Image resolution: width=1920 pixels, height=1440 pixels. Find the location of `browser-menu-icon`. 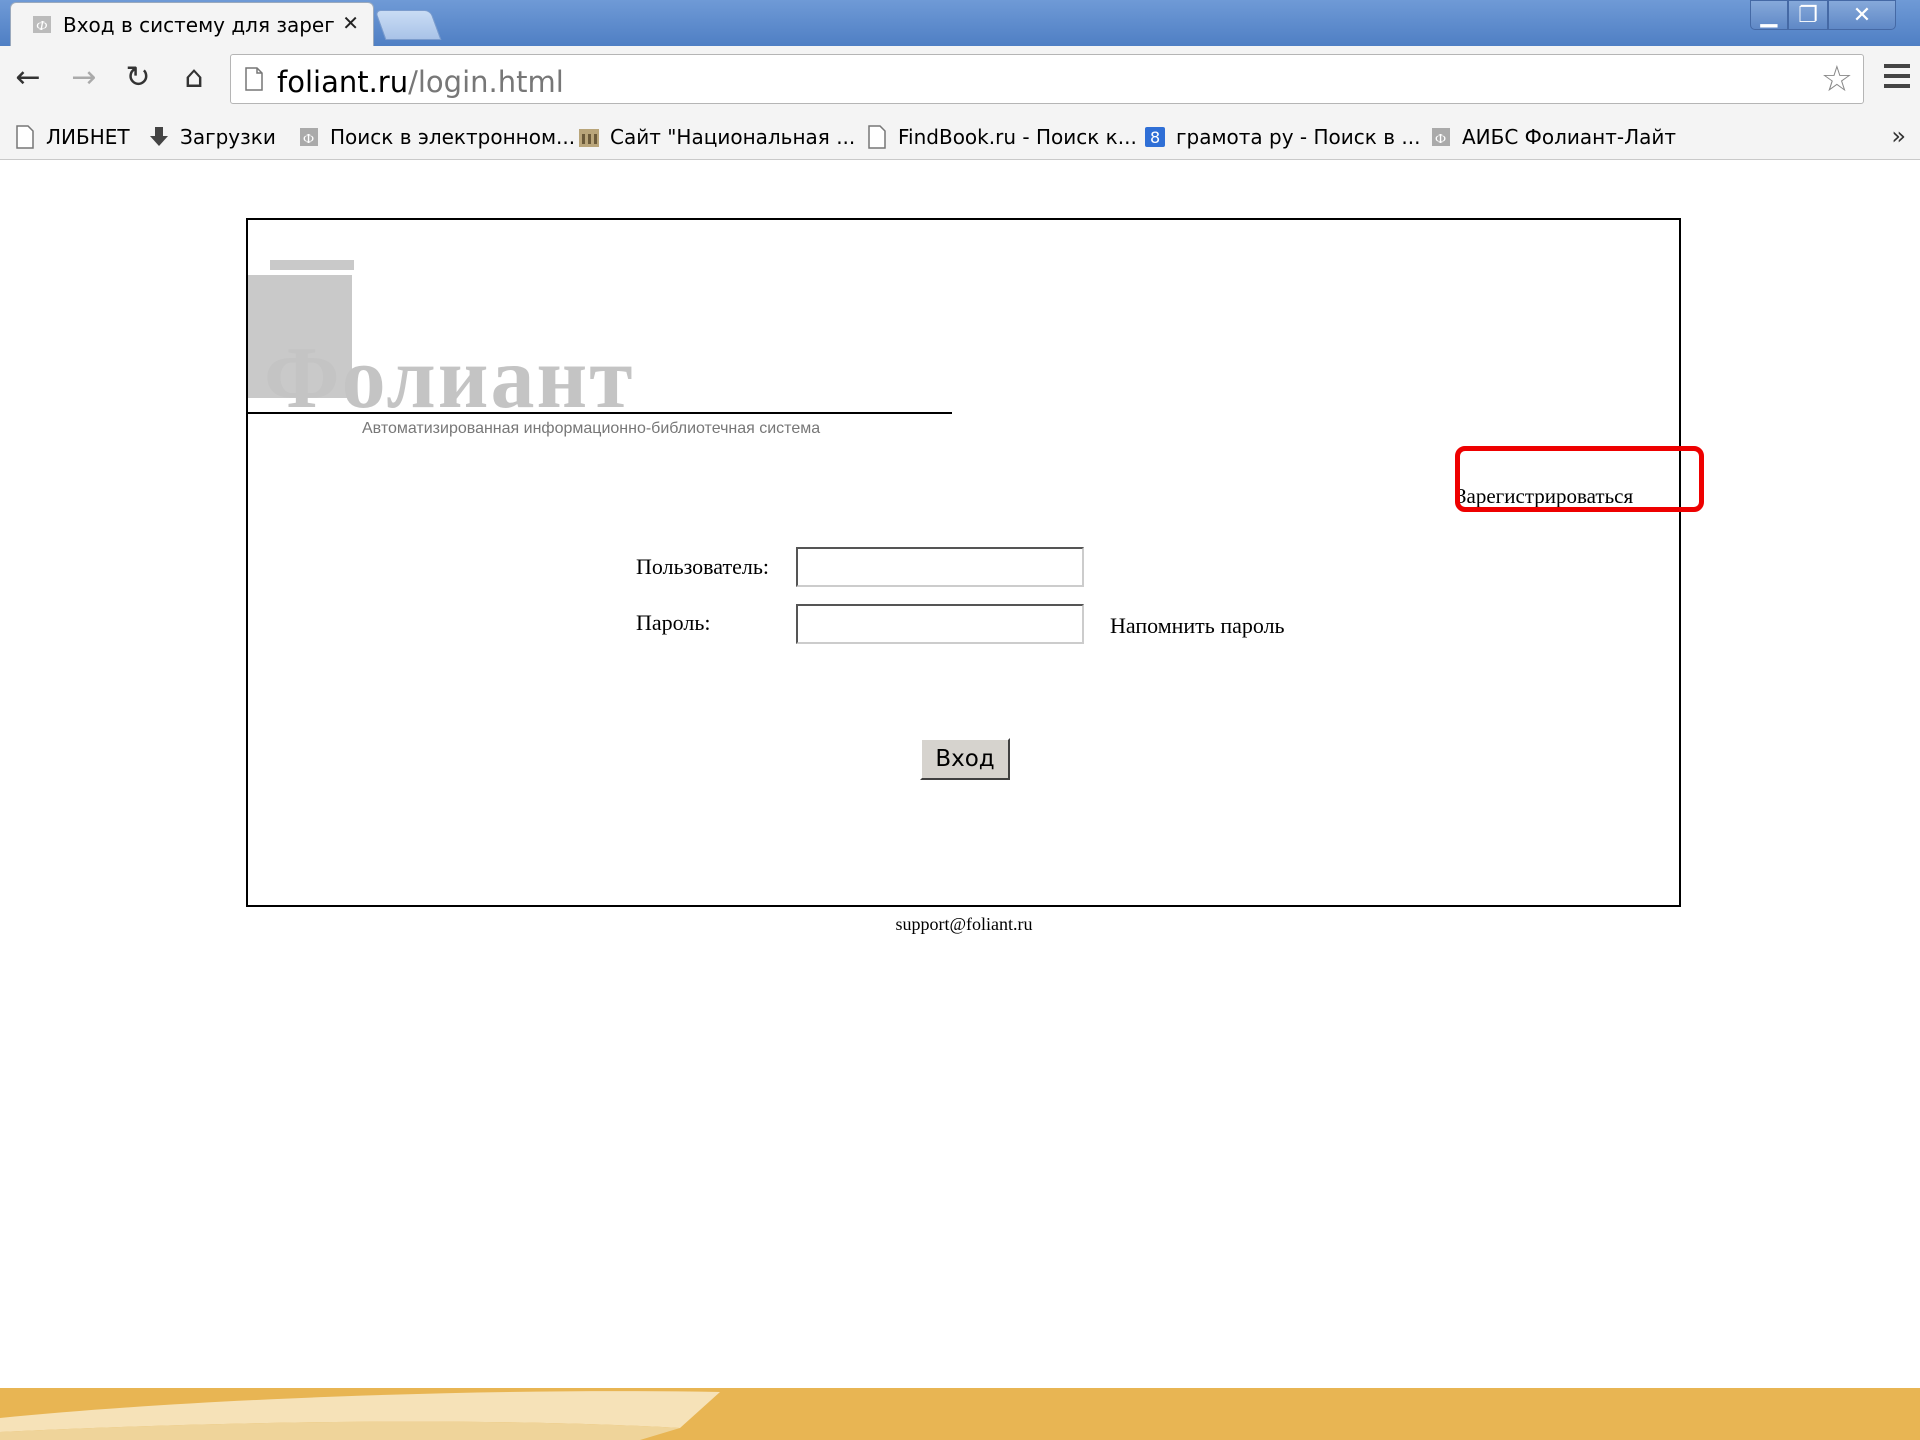

browser-menu-icon is located at coordinates (1898, 79).